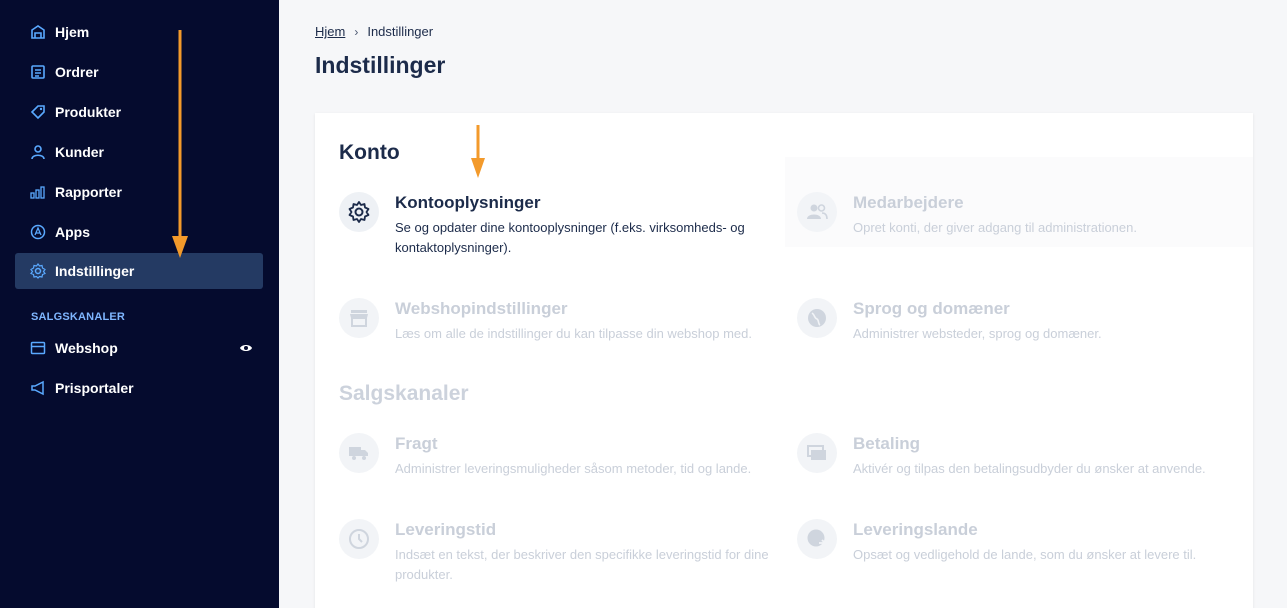 The height and width of the screenshot is (608, 1287). What do you see at coordinates (139, 112) in the screenshot?
I see `sidebar-item-produkter: Produkter` at bounding box center [139, 112].